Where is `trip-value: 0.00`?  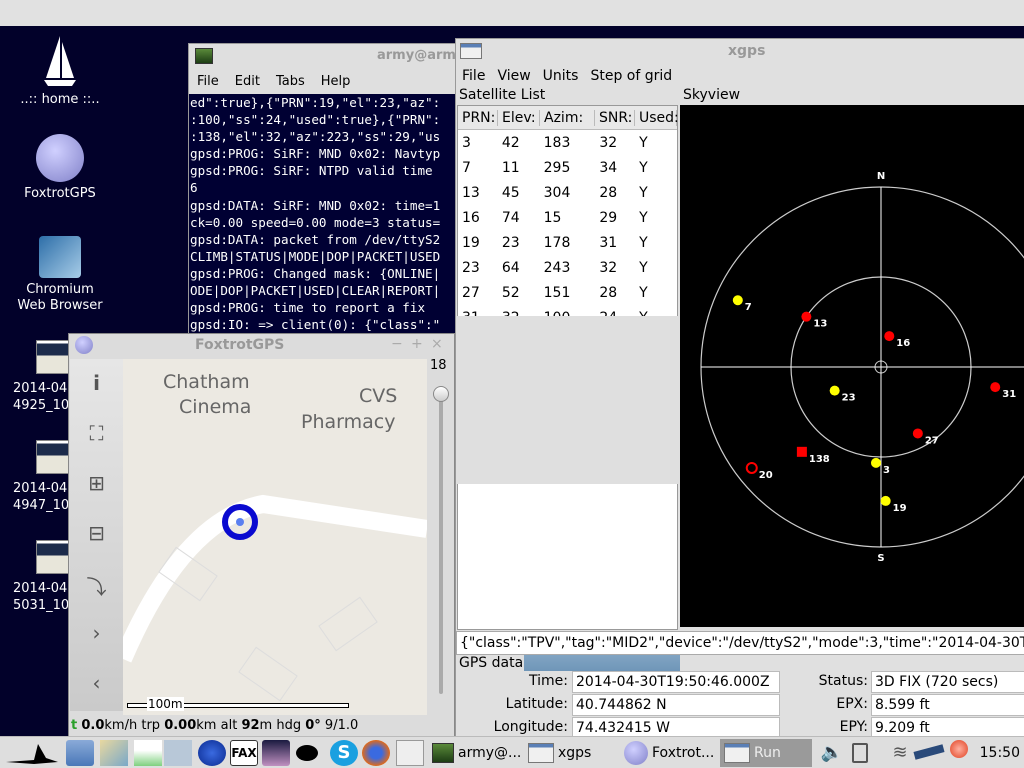
trip-value: 0.00 is located at coordinates (180, 725).